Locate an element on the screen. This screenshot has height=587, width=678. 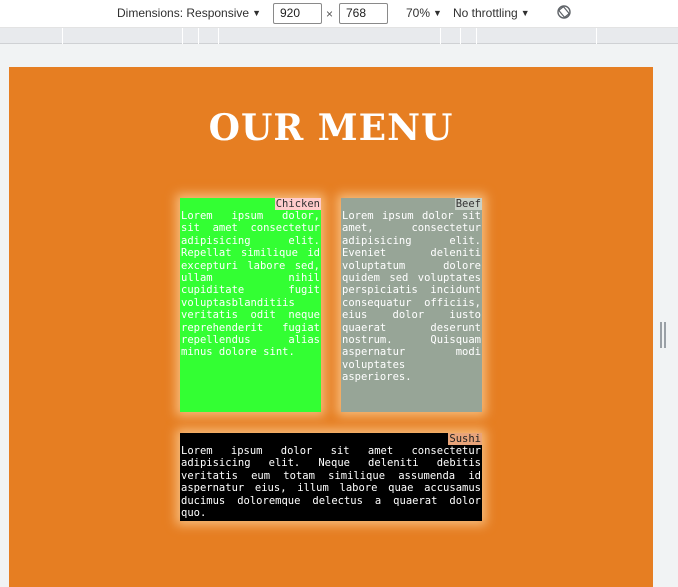
throttling-label: No throttling is located at coordinates (485, 13).